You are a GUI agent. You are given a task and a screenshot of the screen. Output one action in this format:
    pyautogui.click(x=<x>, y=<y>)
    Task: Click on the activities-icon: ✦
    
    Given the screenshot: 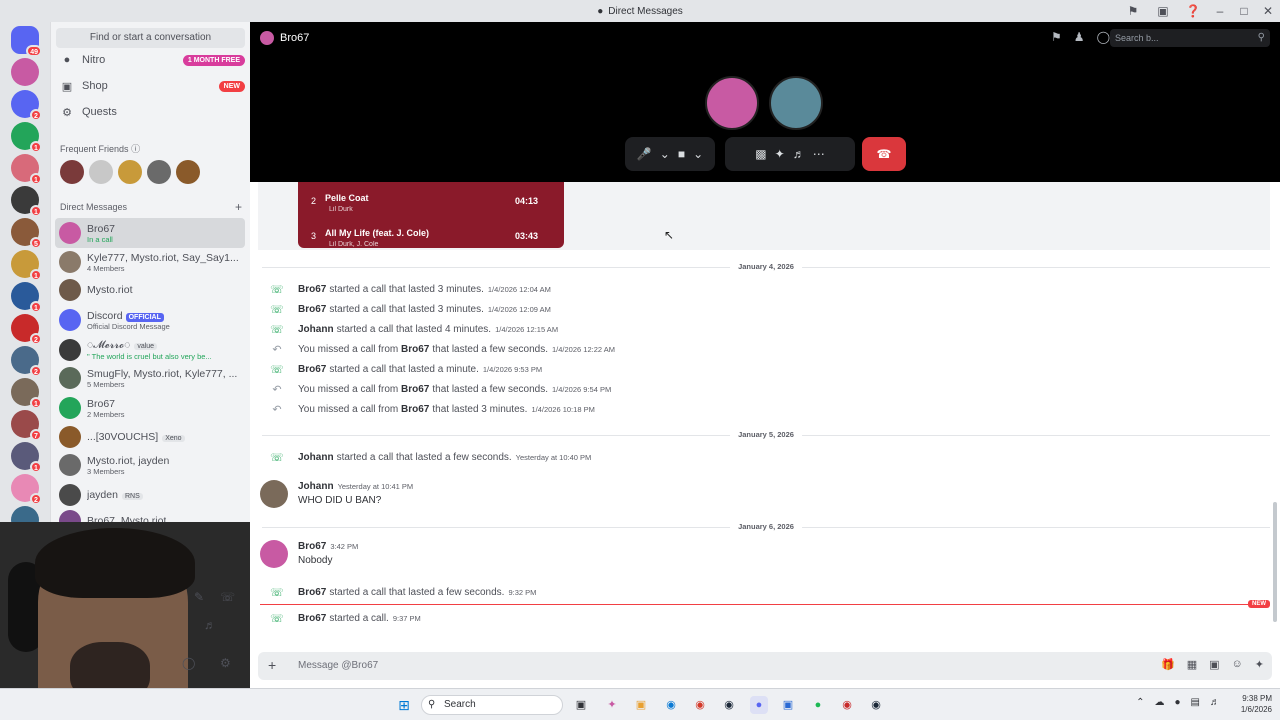 What is the action you would take?
    pyautogui.click(x=780, y=154)
    